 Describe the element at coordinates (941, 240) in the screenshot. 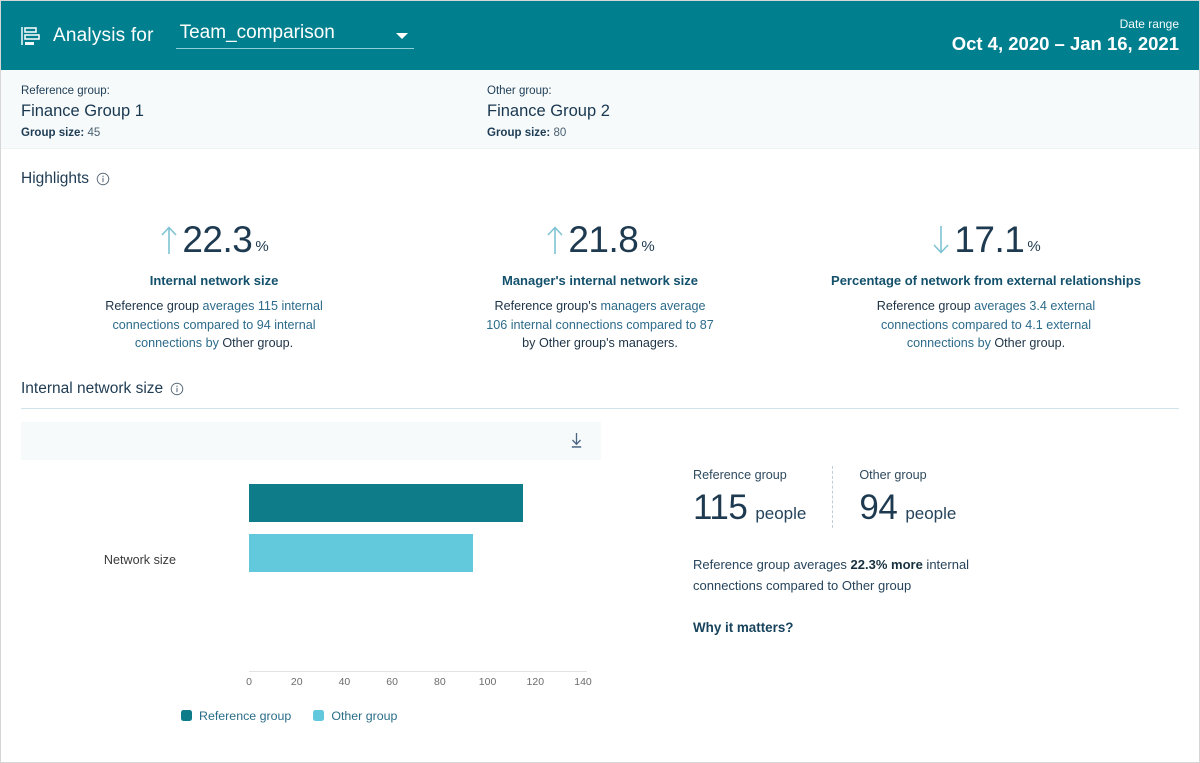

I see `arrow-down-icon` at that location.